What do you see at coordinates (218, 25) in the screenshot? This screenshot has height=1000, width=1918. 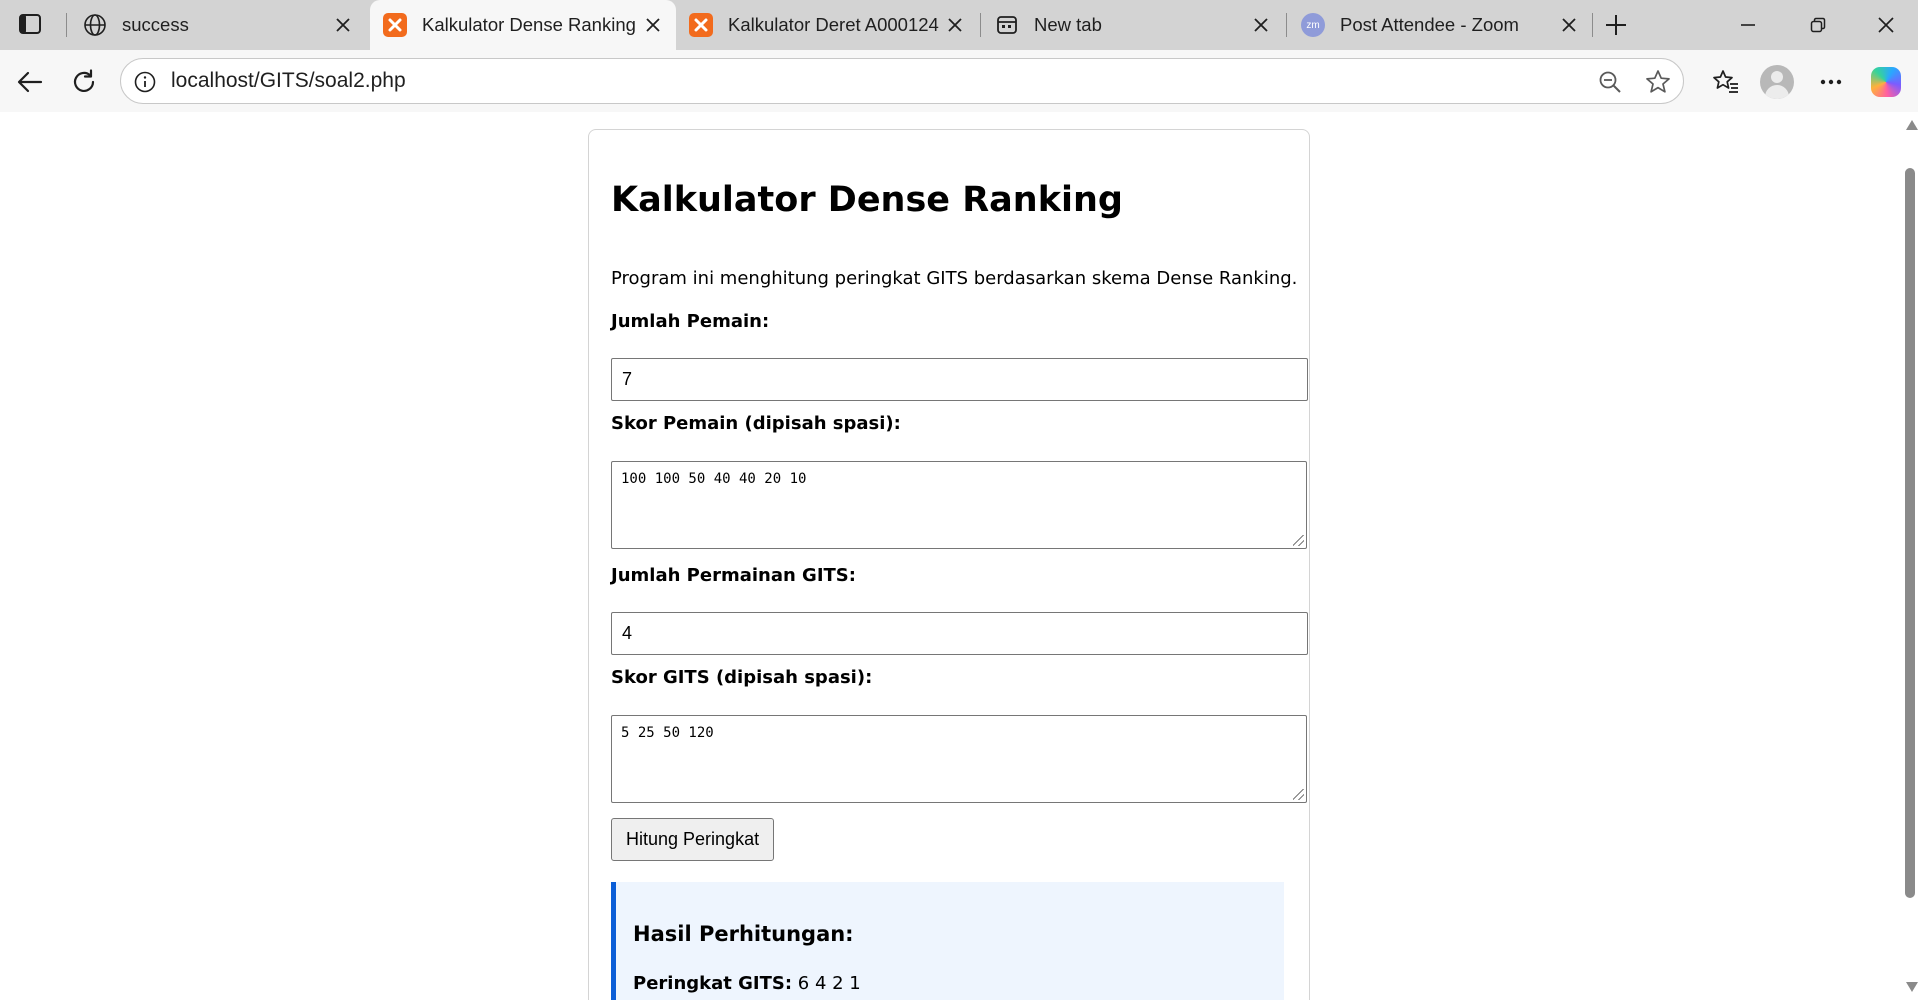 I see `tab-success: success` at bounding box center [218, 25].